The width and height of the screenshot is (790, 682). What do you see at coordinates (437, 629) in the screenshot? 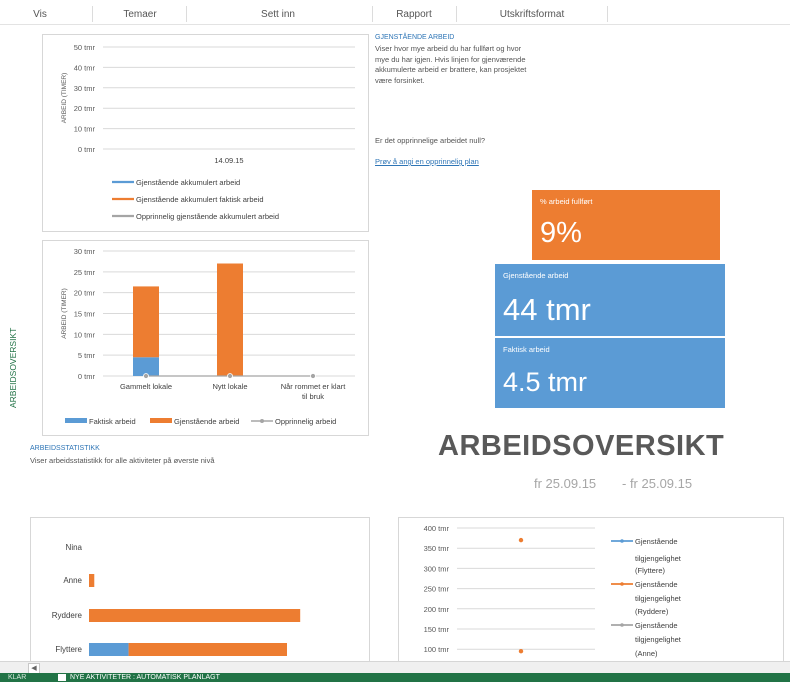
I see `y-tick-label: 150 tmr` at bounding box center [437, 629].